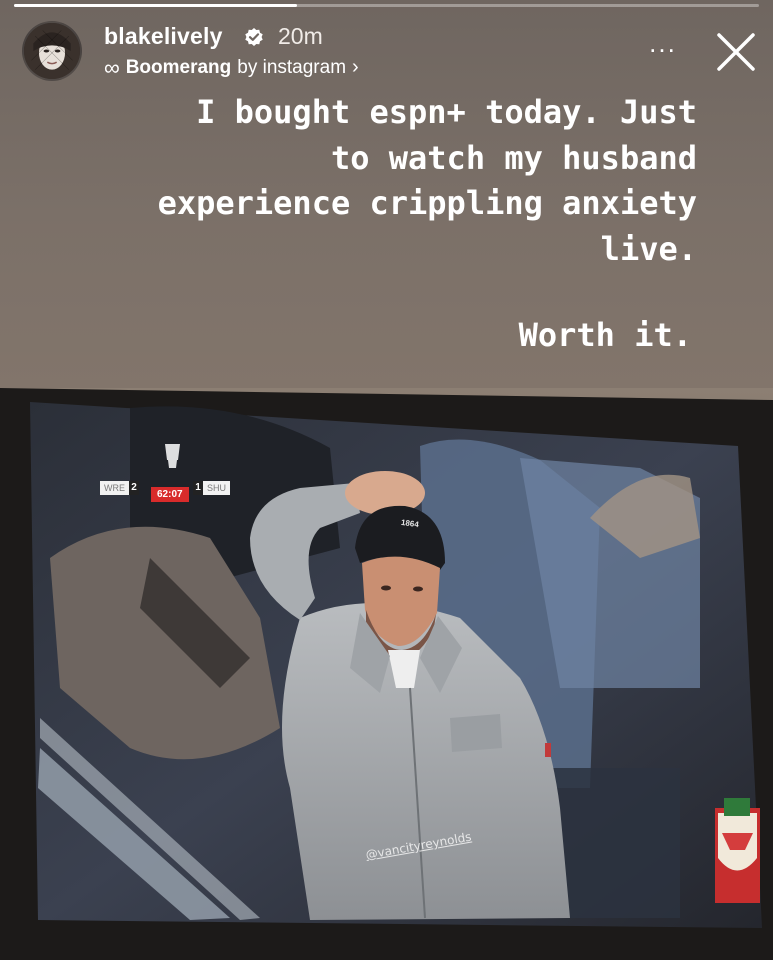 This screenshot has height=960, width=773. I want to click on story-progress-fill, so click(156, 5).